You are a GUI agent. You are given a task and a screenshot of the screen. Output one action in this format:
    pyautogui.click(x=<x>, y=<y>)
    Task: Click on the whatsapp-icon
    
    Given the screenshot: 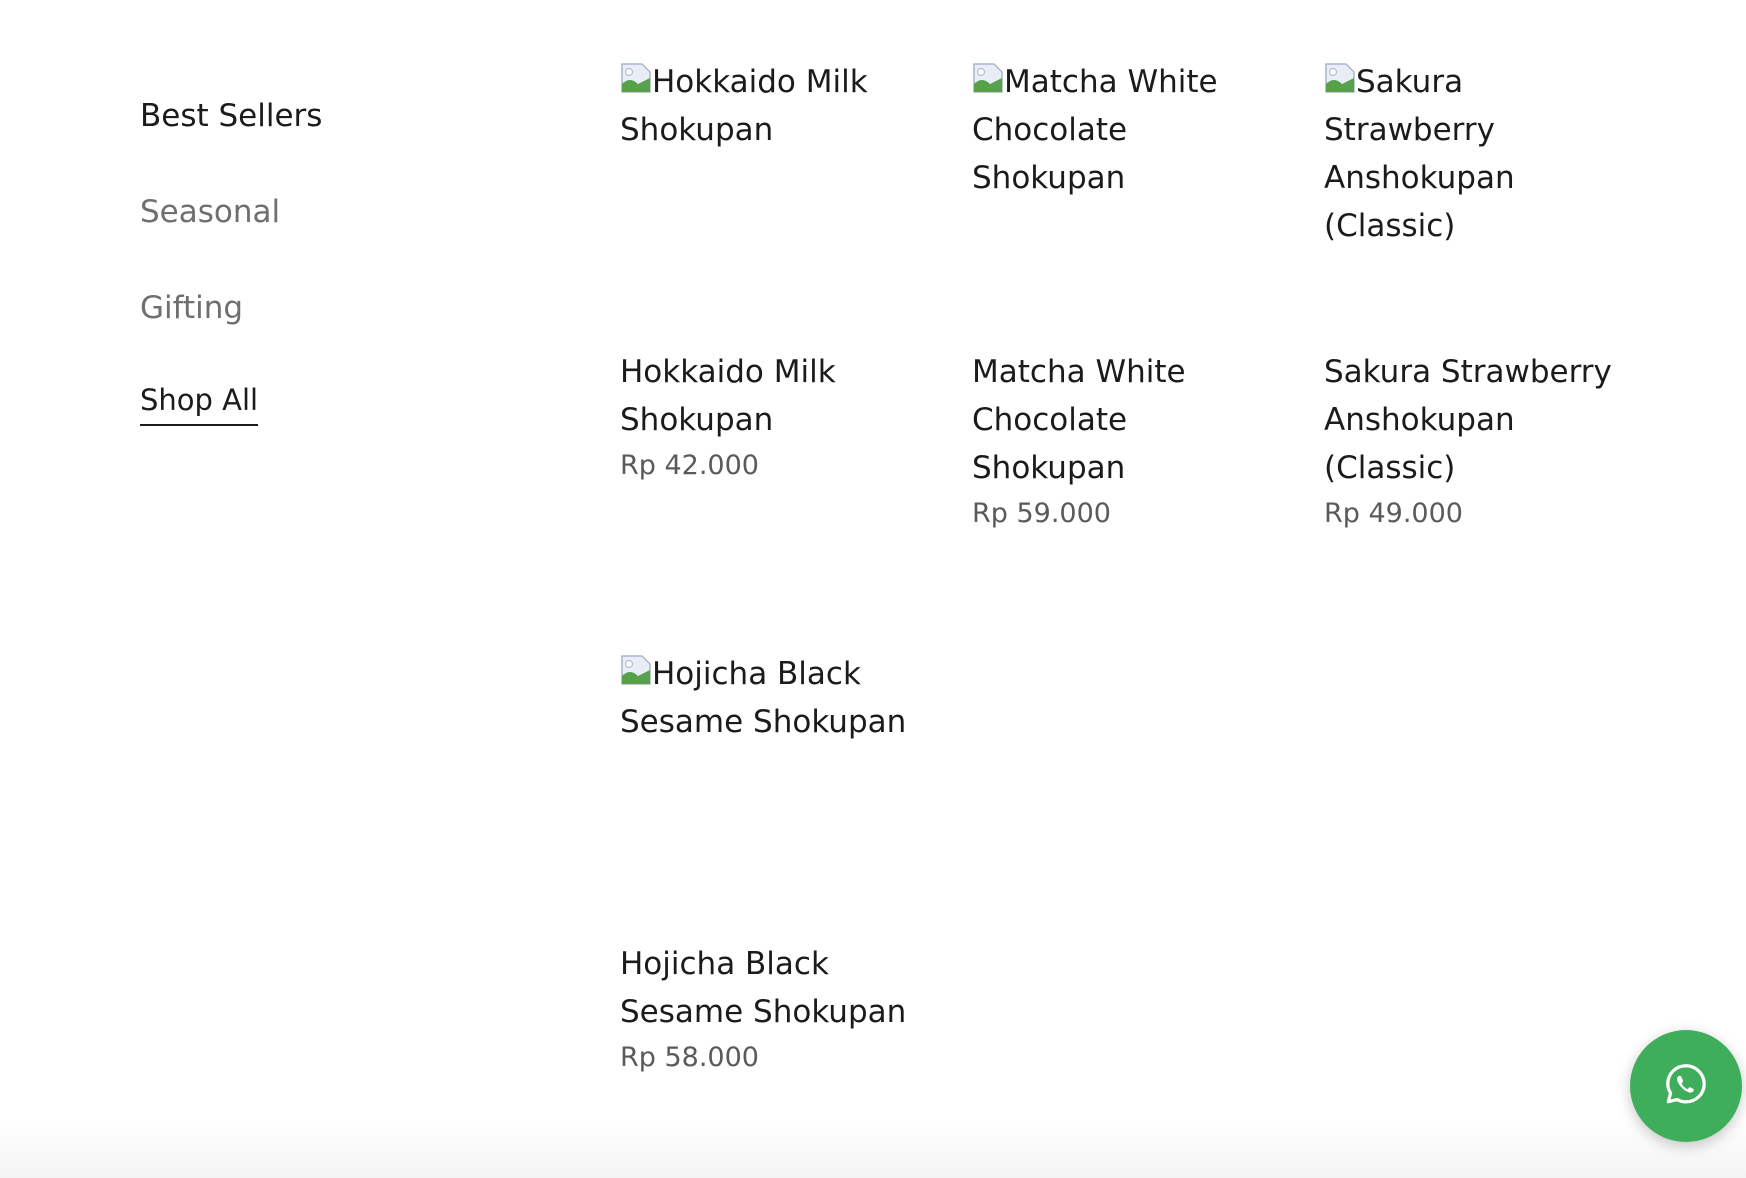 What is the action you would take?
    pyautogui.click(x=1686, y=1086)
    